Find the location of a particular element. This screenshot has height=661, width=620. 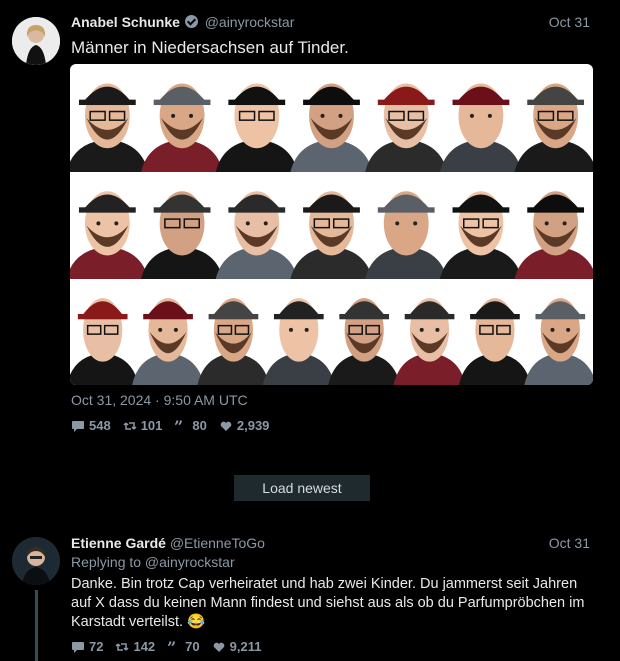

replying-to: Replying to @ainyrockstar is located at coordinates (153, 562).